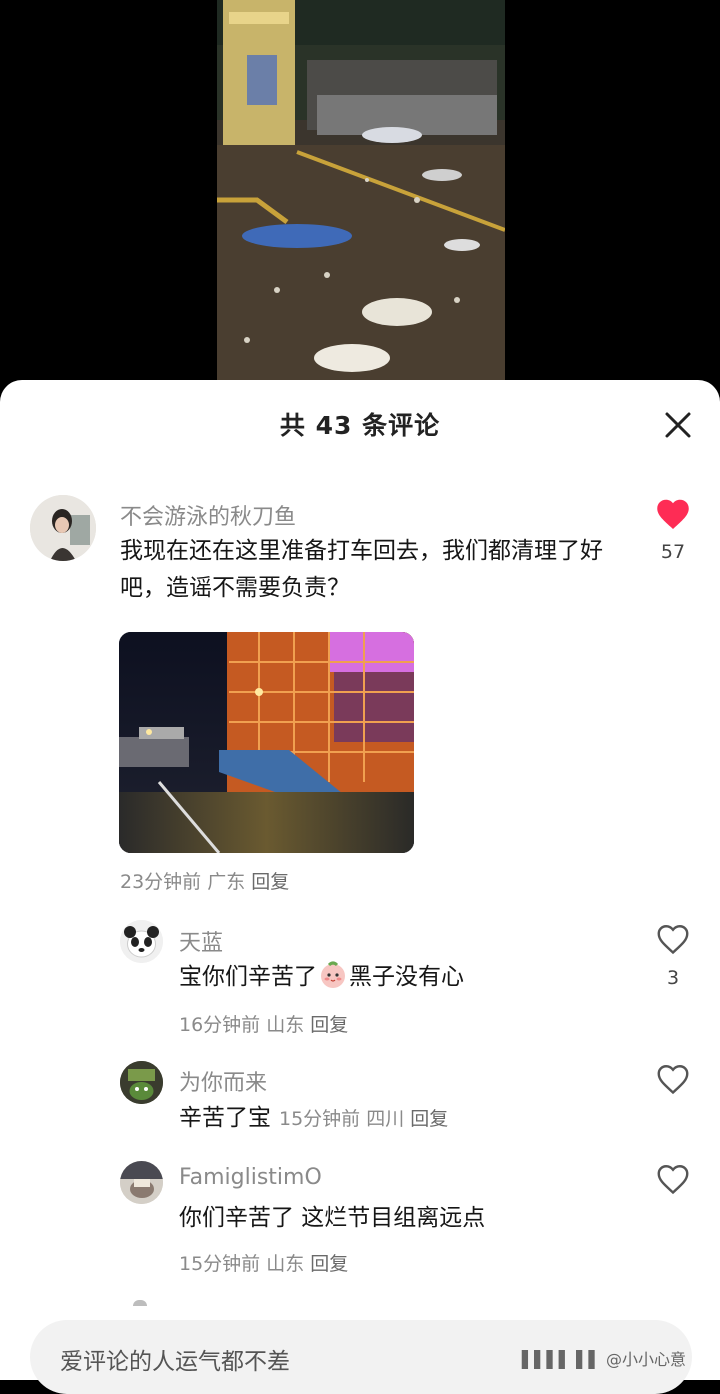  What do you see at coordinates (266, 742) in the screenshot?
I see `comment-image` at bounding box center [266, 742].